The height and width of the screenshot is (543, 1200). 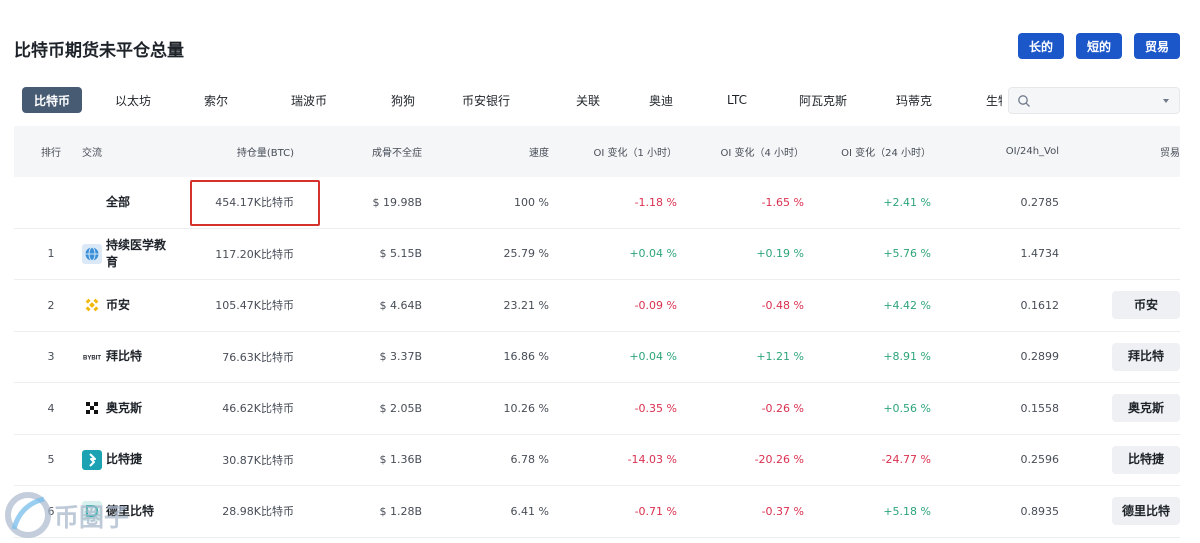 What do you see at coordinates (1041, 46) in the screenshot?
I see `long-button: 长的` at bounding box center [1041, 46].